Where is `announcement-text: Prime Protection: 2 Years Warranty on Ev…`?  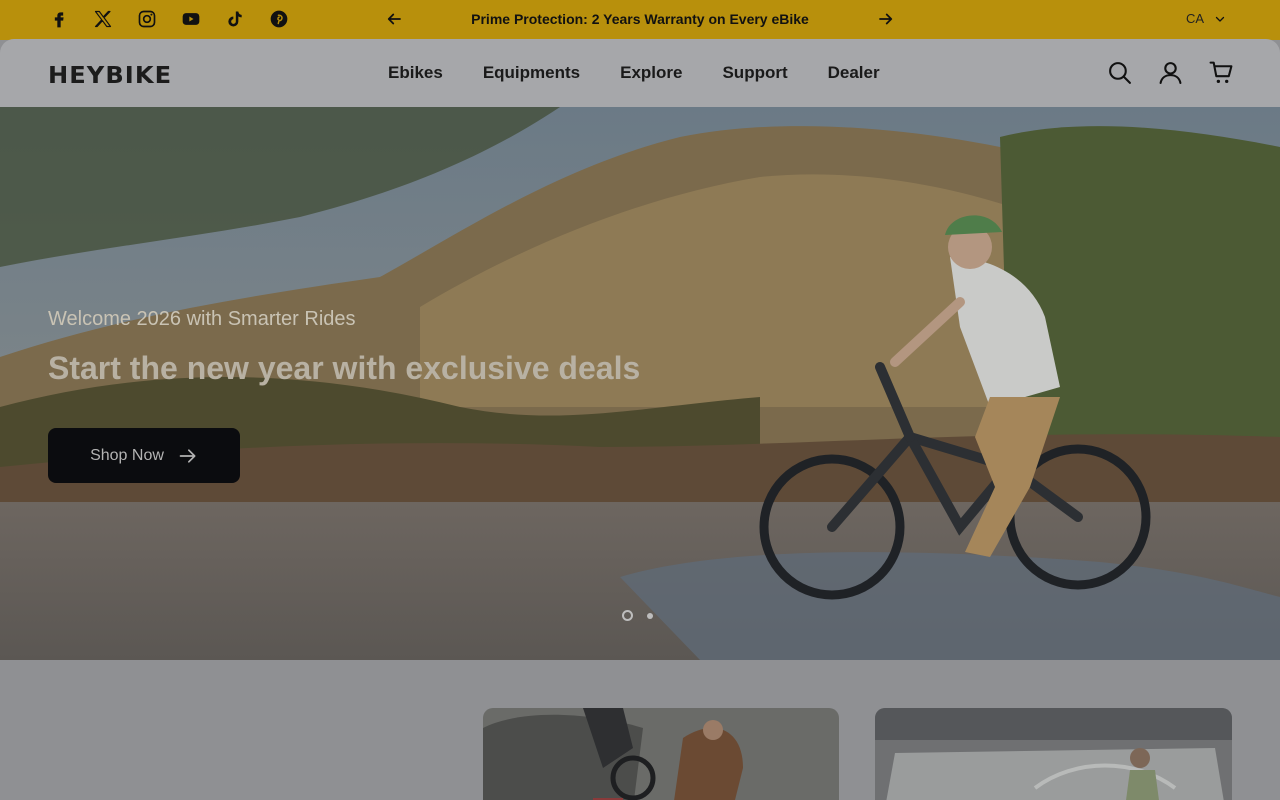 announcement-text: Prime Protection: 2 Years Warranty on Ev… is located at coordinates (640, 19).